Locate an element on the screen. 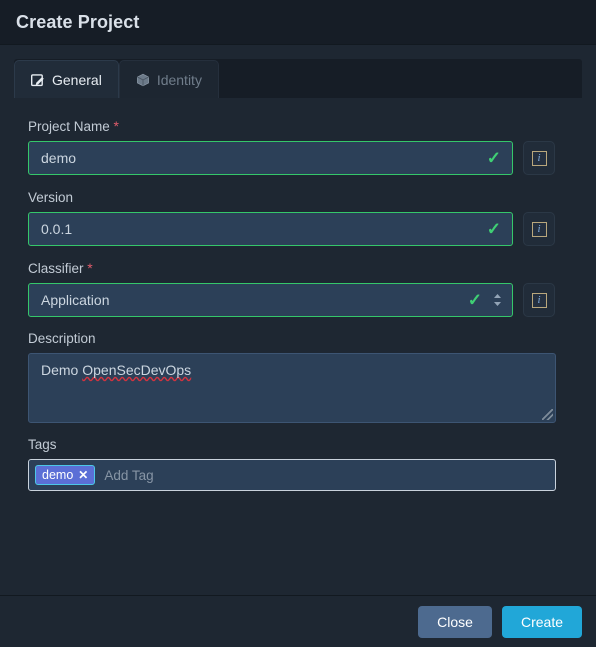  field-project-name: Project Name * demo ✓ i is located at coordinates (298, 146).